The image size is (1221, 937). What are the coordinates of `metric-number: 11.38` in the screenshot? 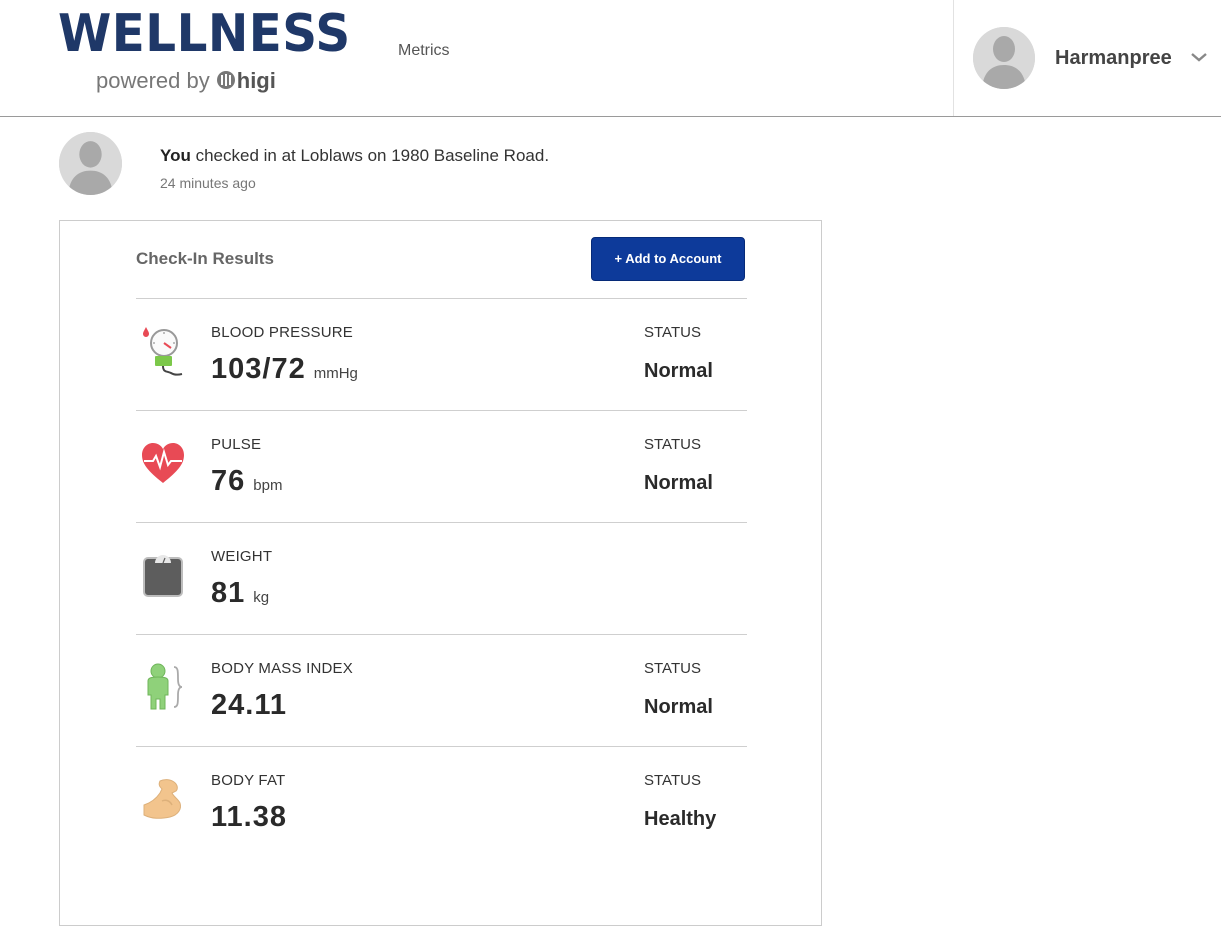 It's located at (249, 817).